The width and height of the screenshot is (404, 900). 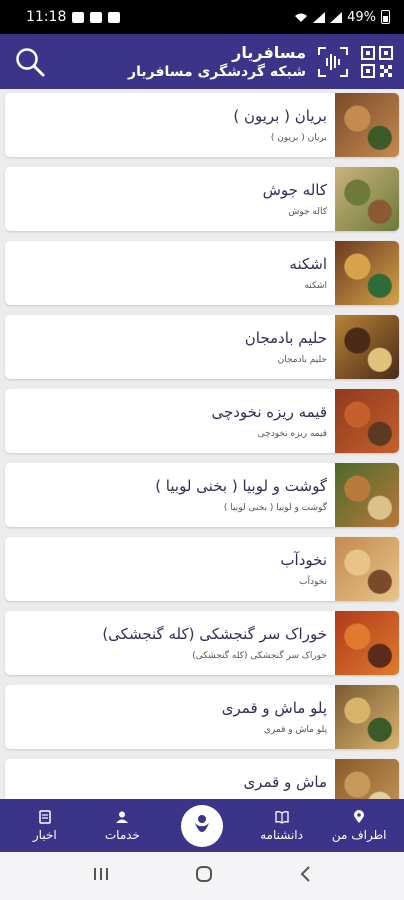 What do you see at coordinates (217, 62) in the screenshot?
I see `header-titles: مسافریار شبکه گردشگری مسافریار` at bounding box center [217, 62].